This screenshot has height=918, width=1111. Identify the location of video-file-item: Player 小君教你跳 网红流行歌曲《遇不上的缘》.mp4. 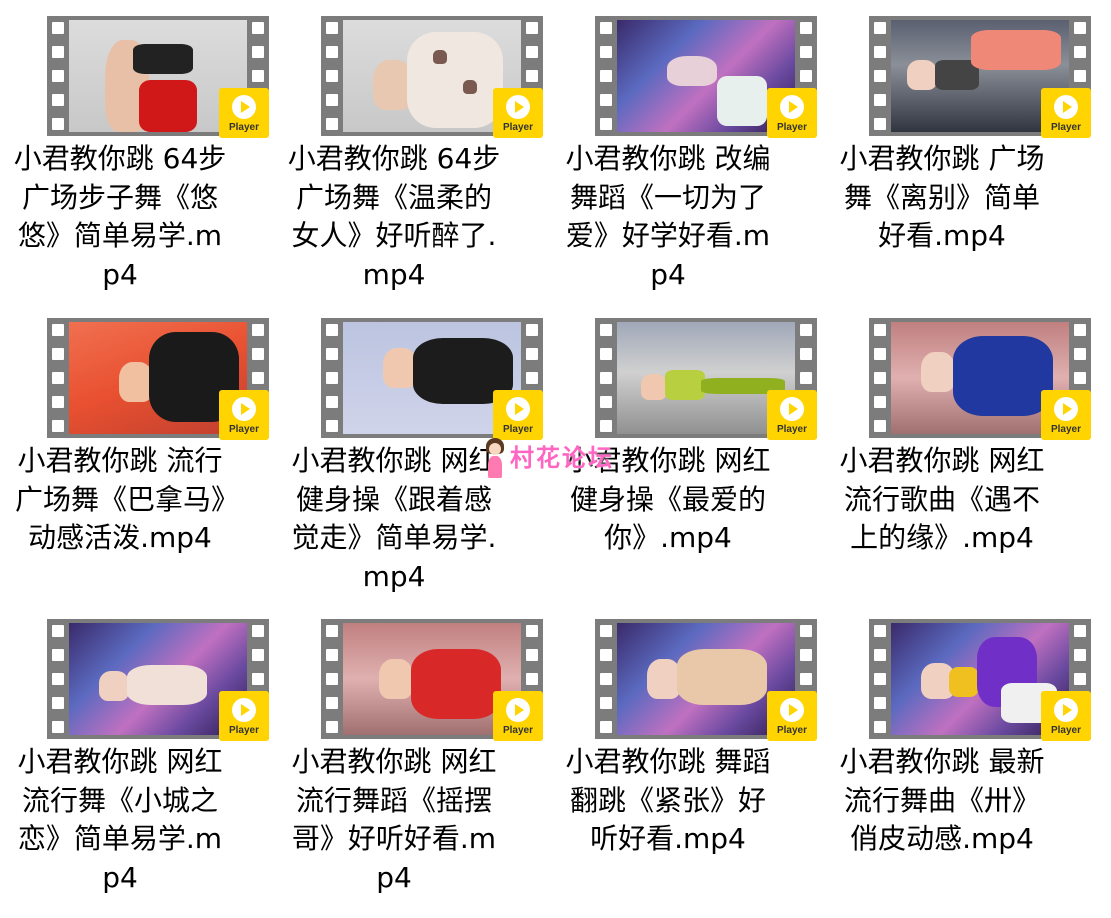
(959, 447).